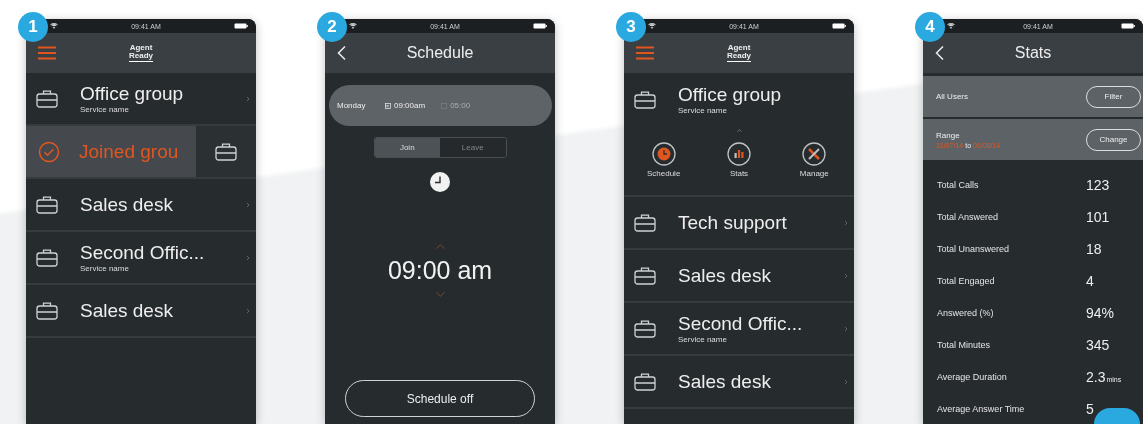 This screenshot has height=424, width=1143. I want to click on group-name: Joined grou, so click(129, 151).